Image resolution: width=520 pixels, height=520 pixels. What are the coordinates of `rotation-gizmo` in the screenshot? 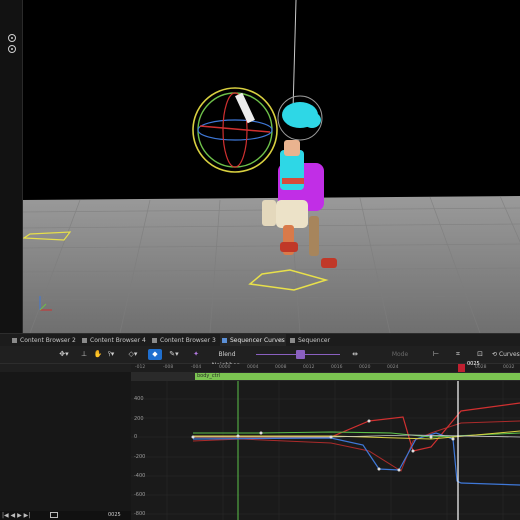 It's located at (235, 130).